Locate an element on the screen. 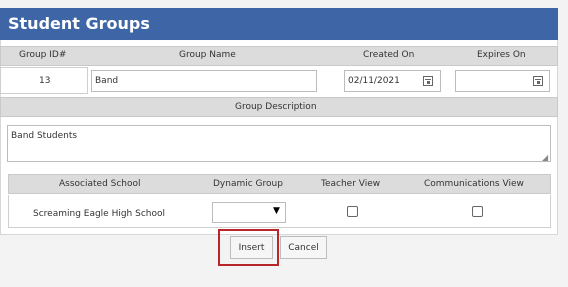 The image size is (568, 287). cancel-button: Cancel is located at coordinates (303, 247).